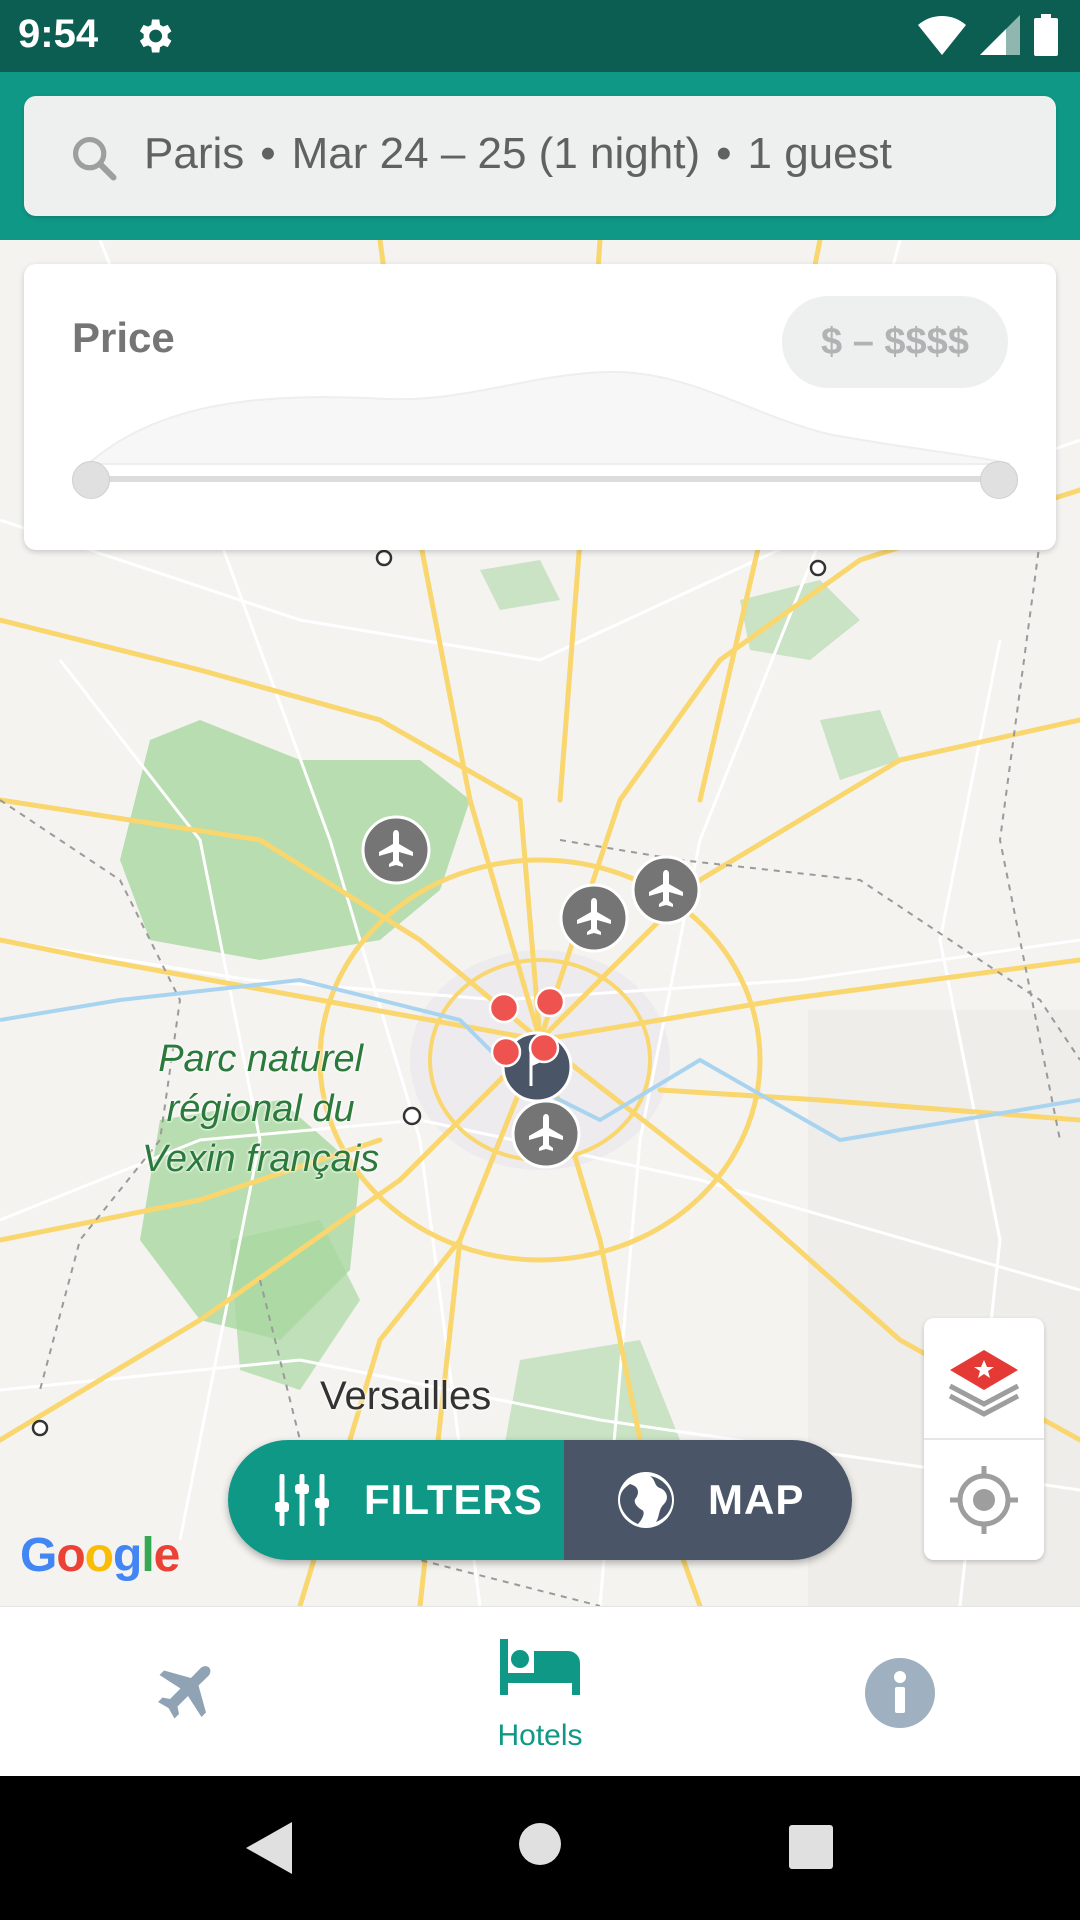 The height and width of the screenshot is (1920, 1080). Describe the element at coordinates (942, 35) in the screenshot. I see `wifi-icon` at that location.